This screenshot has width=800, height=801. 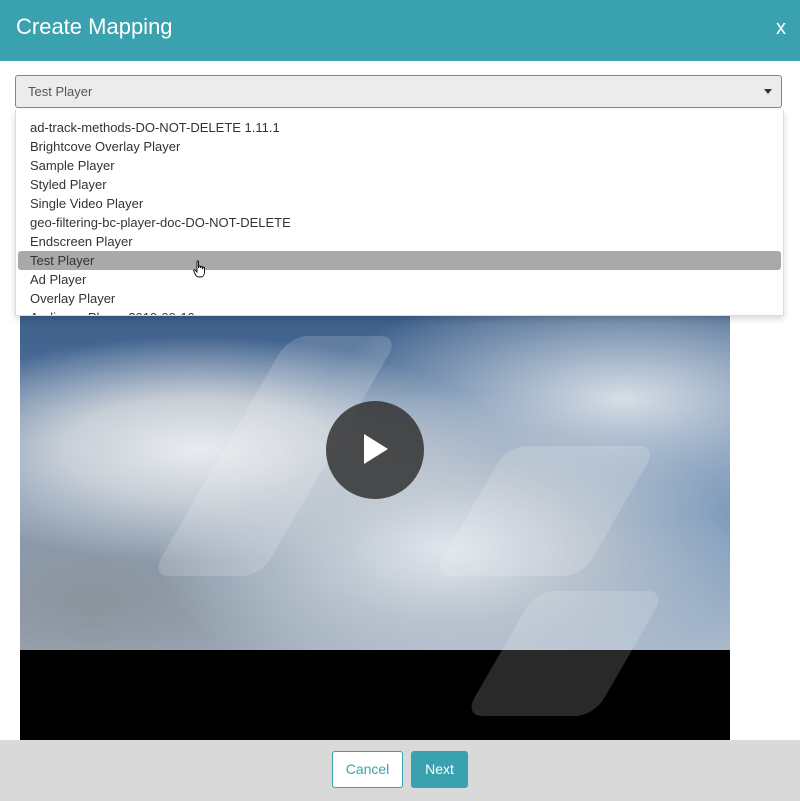 I want to click on dropdown-option: Sample Player, so click(x=399, y=165).